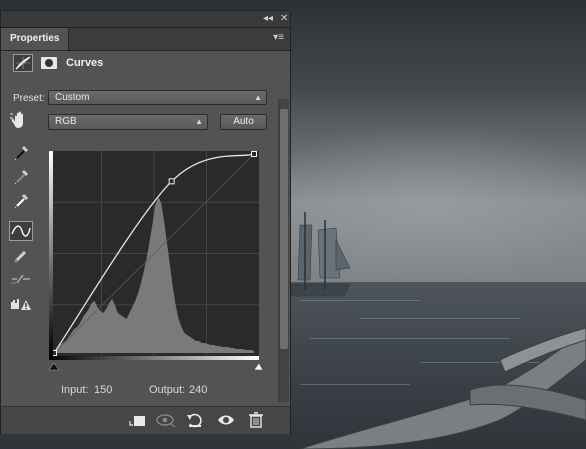 This screenshot has width=586, height=449. I want to click on driftwood, so click(442, 388).